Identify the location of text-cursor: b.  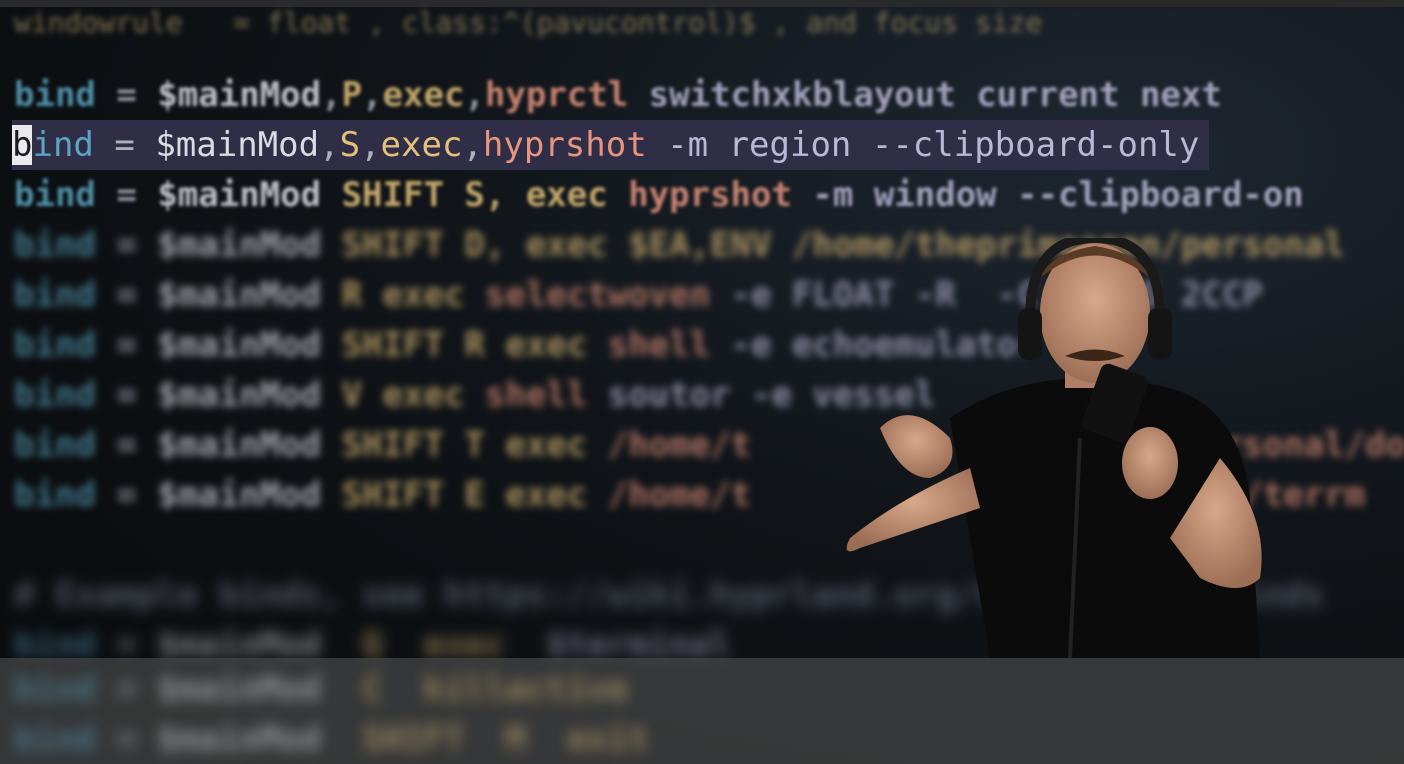
(22, 145).